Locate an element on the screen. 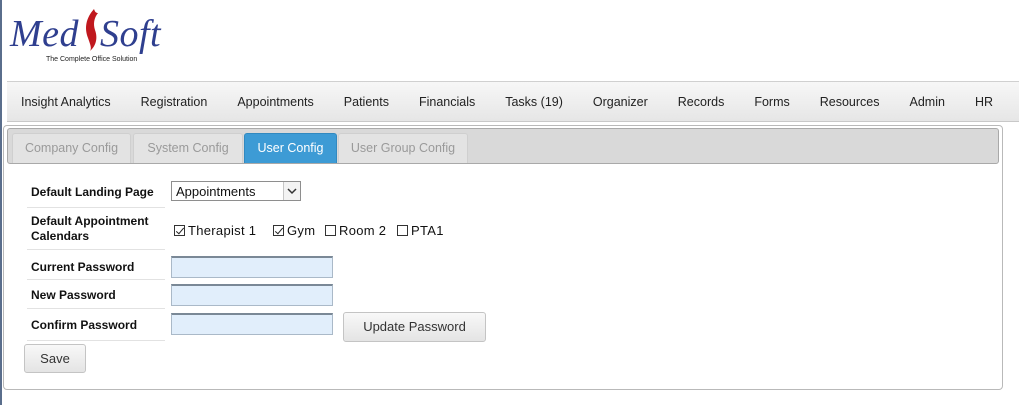 This screenshot has height=405, width=1019. update-password-button: Update Password is located at coordinates (414, 327).